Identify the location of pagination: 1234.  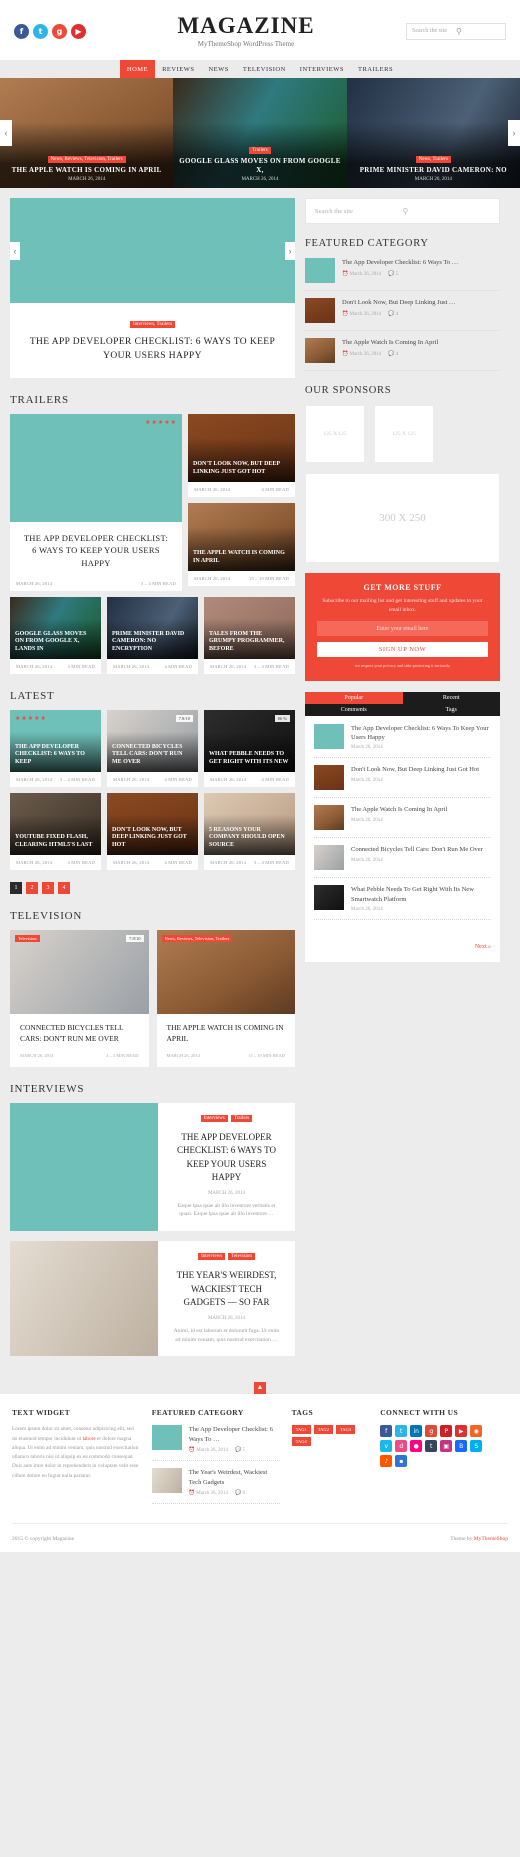
(152, 887).